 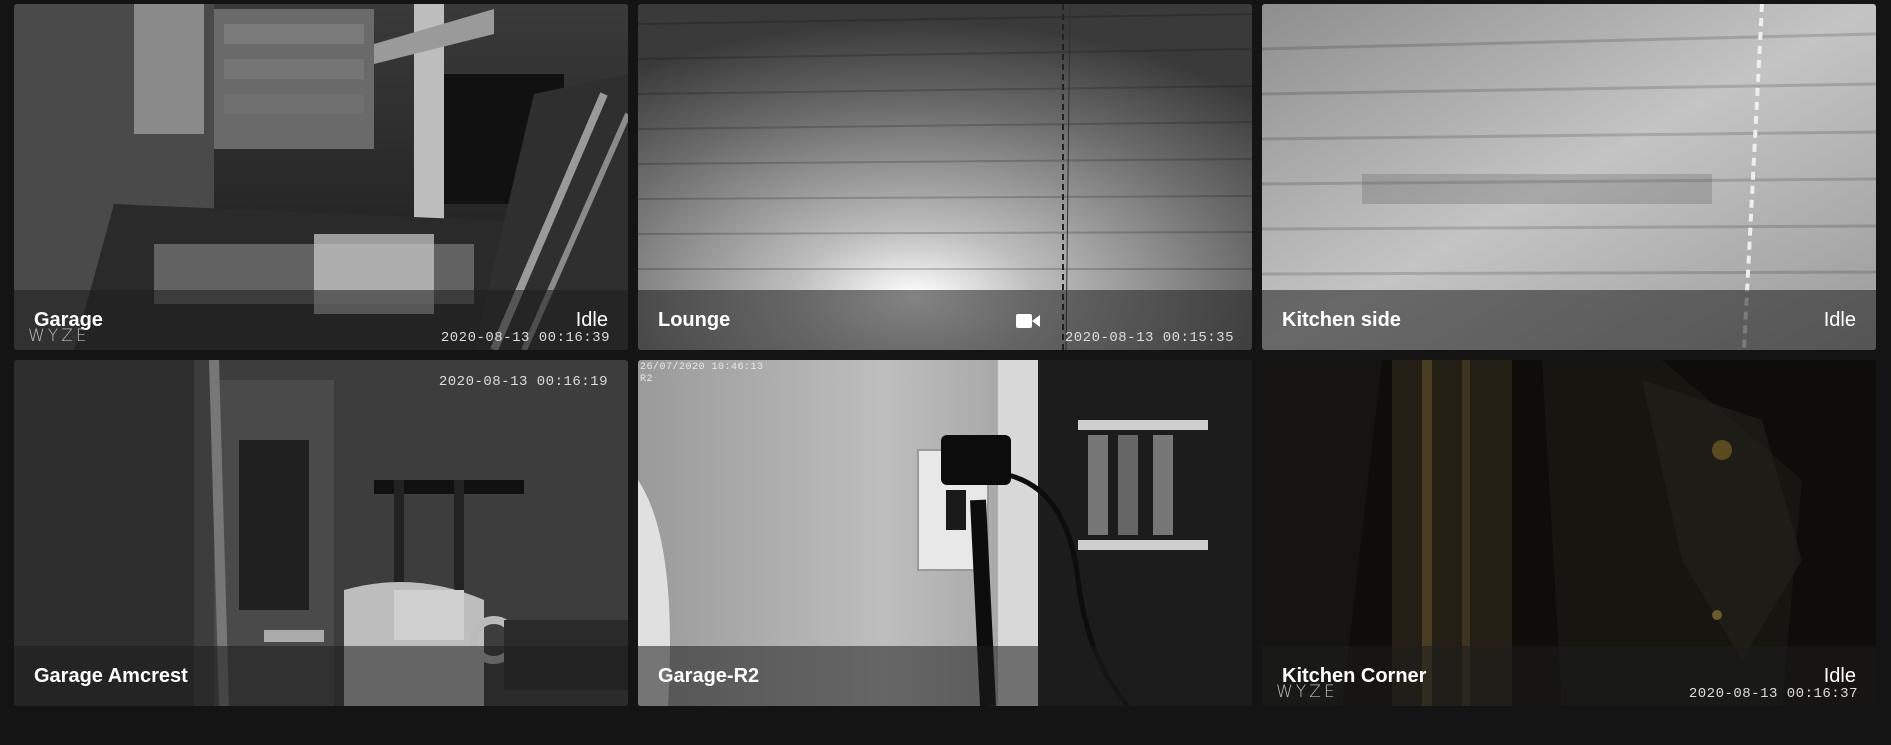 I want to click on osd-date: 26/07/2020 10:46:13, so click(x=702, y=367).